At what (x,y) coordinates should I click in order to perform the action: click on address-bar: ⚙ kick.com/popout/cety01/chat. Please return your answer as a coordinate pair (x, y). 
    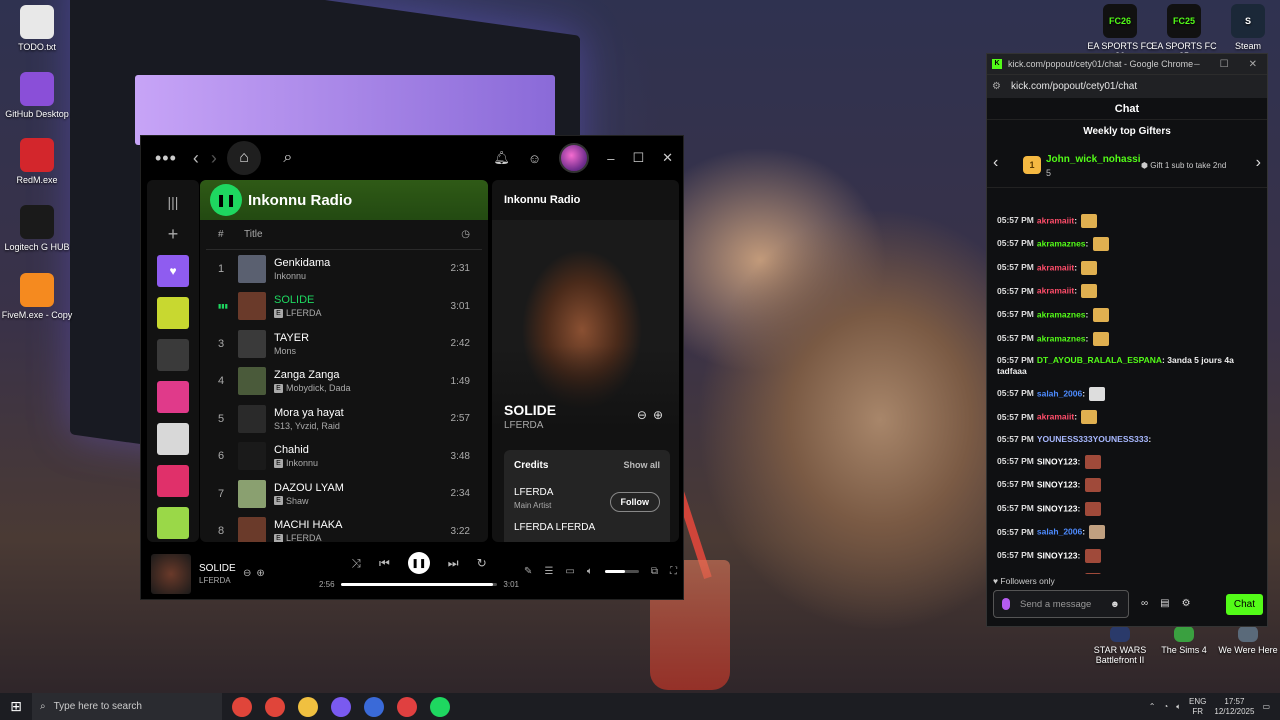
    Looking at the image, I should click on (1127, 86).